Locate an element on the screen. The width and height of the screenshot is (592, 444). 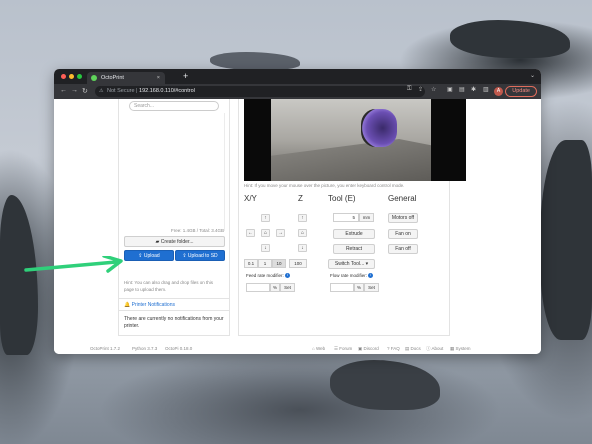
jog-x-plus-button: → is located at coordinates (280, 233).